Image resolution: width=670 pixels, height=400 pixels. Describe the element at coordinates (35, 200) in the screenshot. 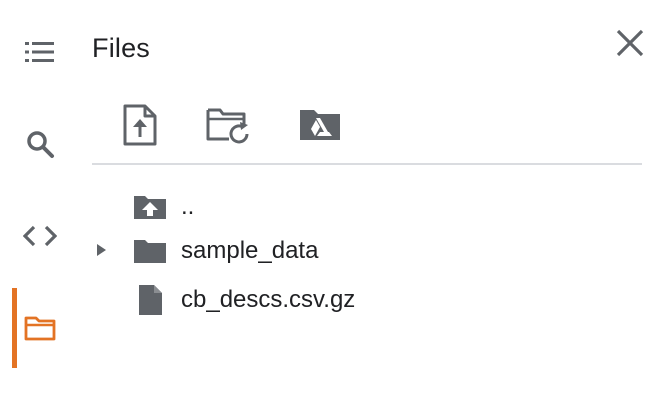

I see `left-rail` at that location.